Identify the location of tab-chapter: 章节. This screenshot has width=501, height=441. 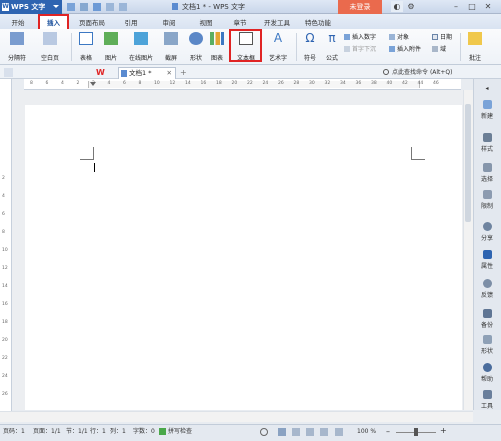
(240, 23).